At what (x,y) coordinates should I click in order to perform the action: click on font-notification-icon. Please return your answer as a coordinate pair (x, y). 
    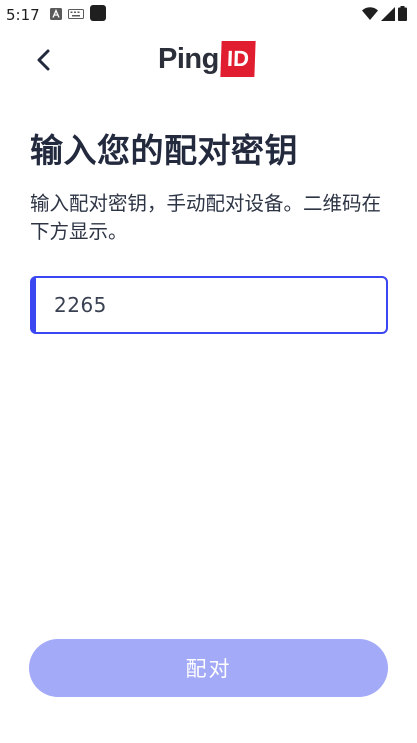
    Looking at the image, I should click on (55, 15).